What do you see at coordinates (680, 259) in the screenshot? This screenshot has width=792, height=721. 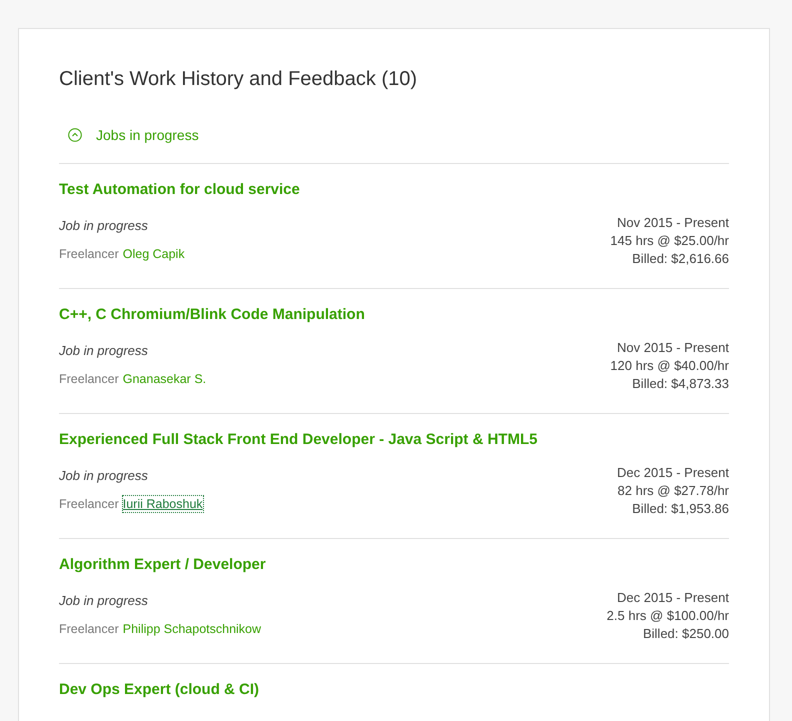 I see `billed-amount: Billed: $2,616.66` at bounding box center [680, 259].